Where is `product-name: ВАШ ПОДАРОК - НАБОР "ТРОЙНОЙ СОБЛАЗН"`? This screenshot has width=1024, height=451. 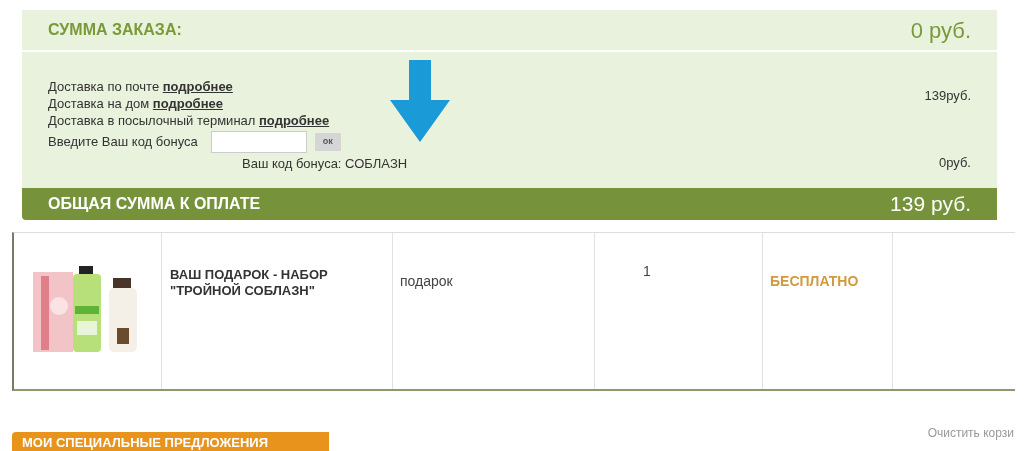
product-name: ВАШ ПОДАРОК - НАБОР "ТРОЙНОЙ СОБЛАЗН" is located at coordinates (249, 283).